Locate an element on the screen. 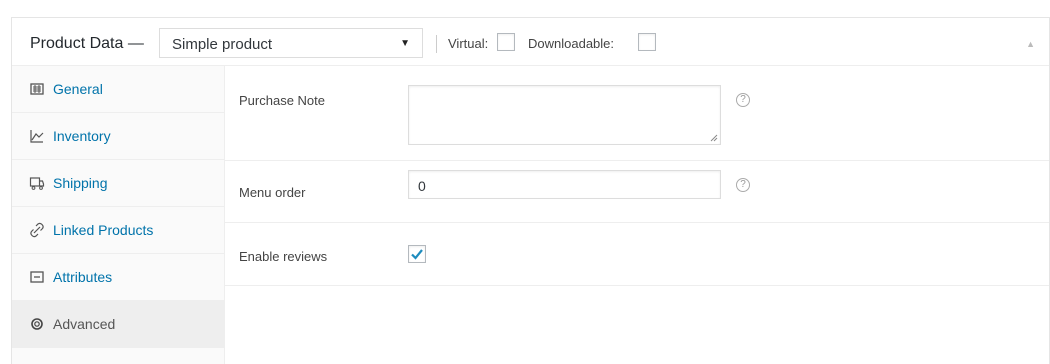 Image resolution: width=1050 pixels, height=364 pixels. tab-label: Shipping is located at coordinates (80, 183).